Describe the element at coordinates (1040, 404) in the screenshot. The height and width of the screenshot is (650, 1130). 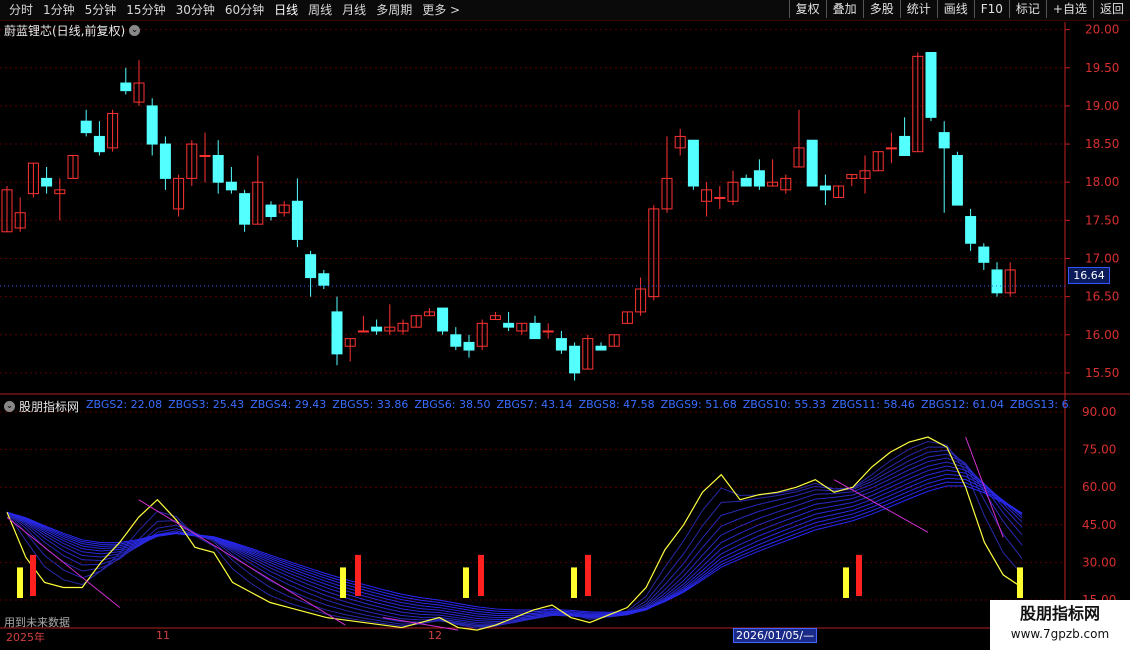
I see `indicator-value-13: ZBGS13: 63.0` at that location.